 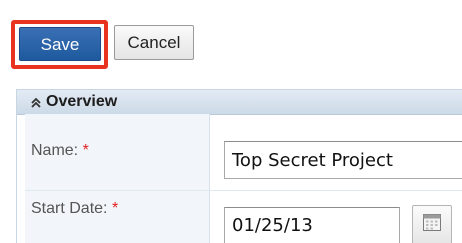 What do you see at coordinates (239, 102) in the screenshot?
I see `overview-panel-header: Overview` at bounding box center [239, 102].